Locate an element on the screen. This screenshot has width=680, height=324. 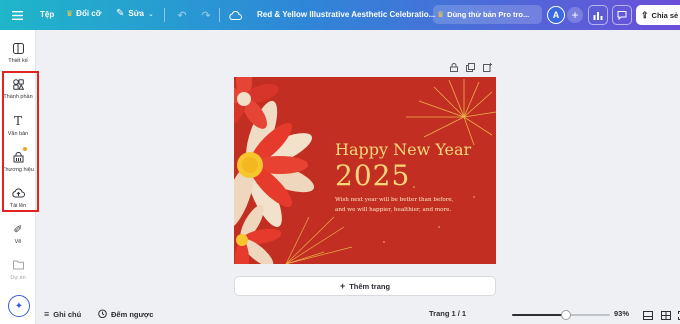
sidebar-item-projects: Dự án is located at coordinates (18, 273).